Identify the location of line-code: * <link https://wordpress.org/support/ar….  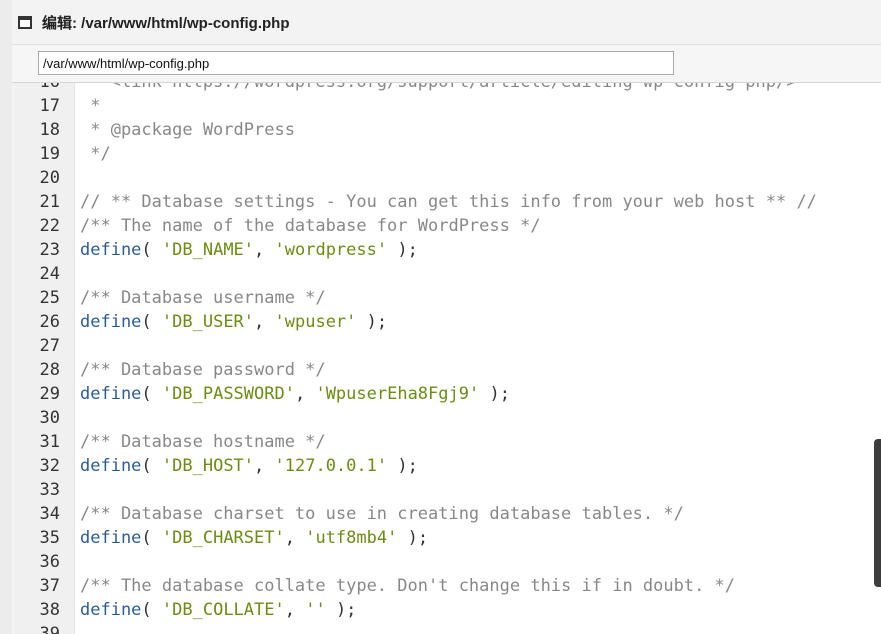
(438, 88).